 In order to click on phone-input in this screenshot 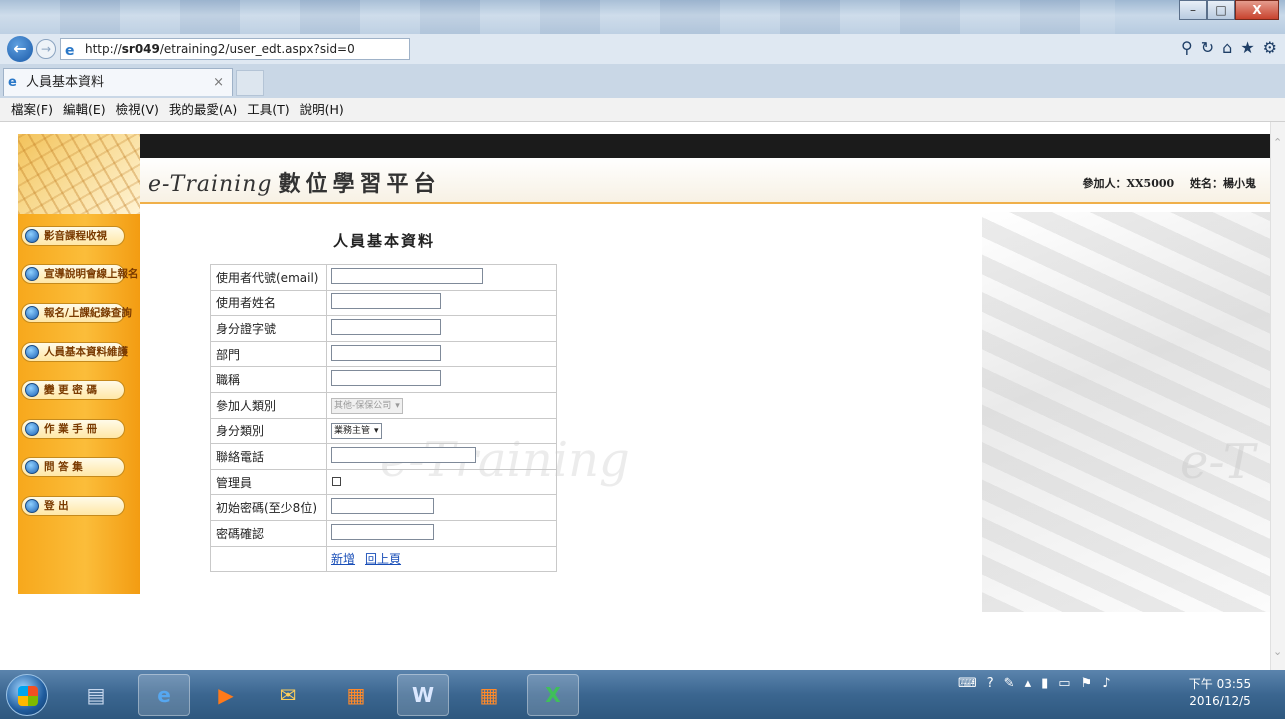, I will do `click(403, 454)`.